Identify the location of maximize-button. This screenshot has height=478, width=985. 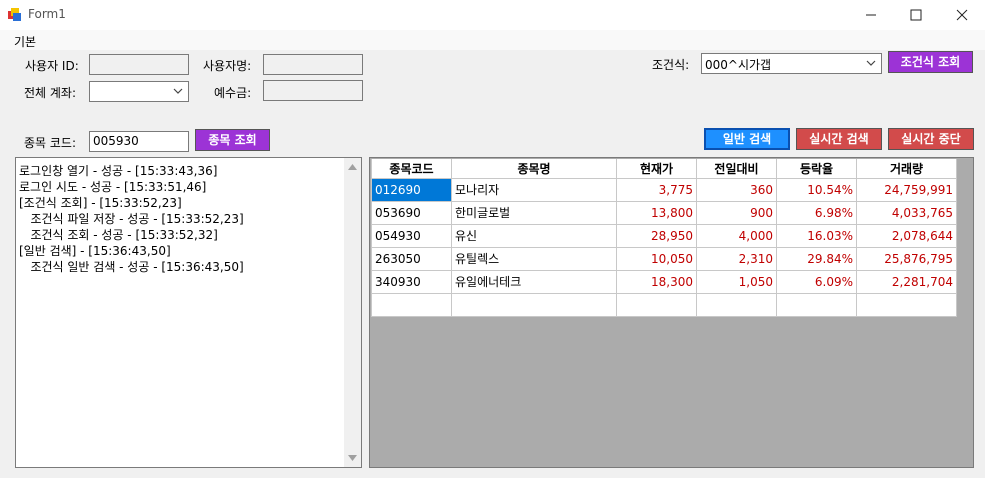
(916, 15).